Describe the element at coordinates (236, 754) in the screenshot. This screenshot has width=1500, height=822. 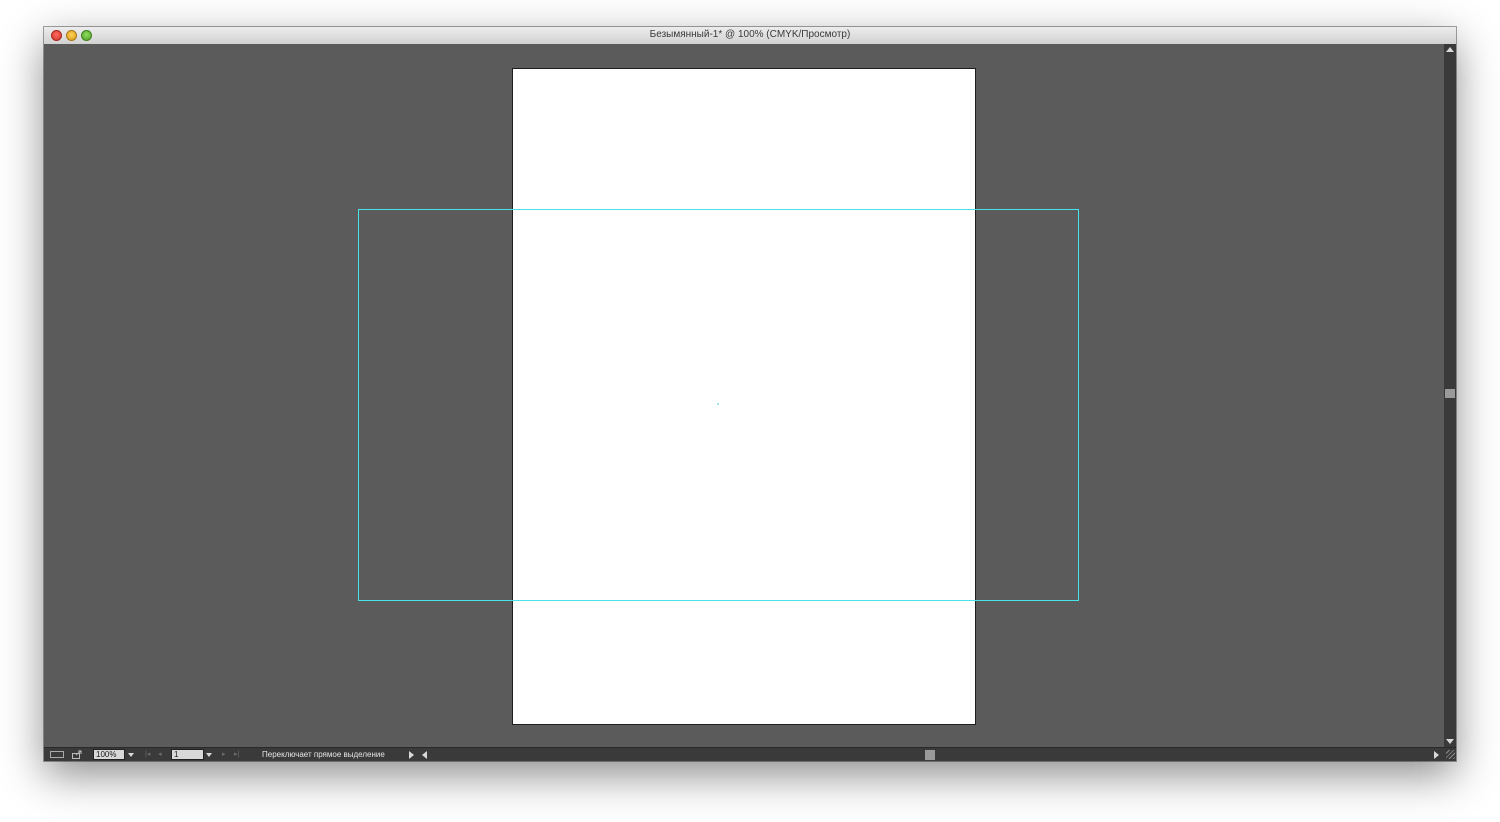
I see `last-page-icon: ▸|` at that location.